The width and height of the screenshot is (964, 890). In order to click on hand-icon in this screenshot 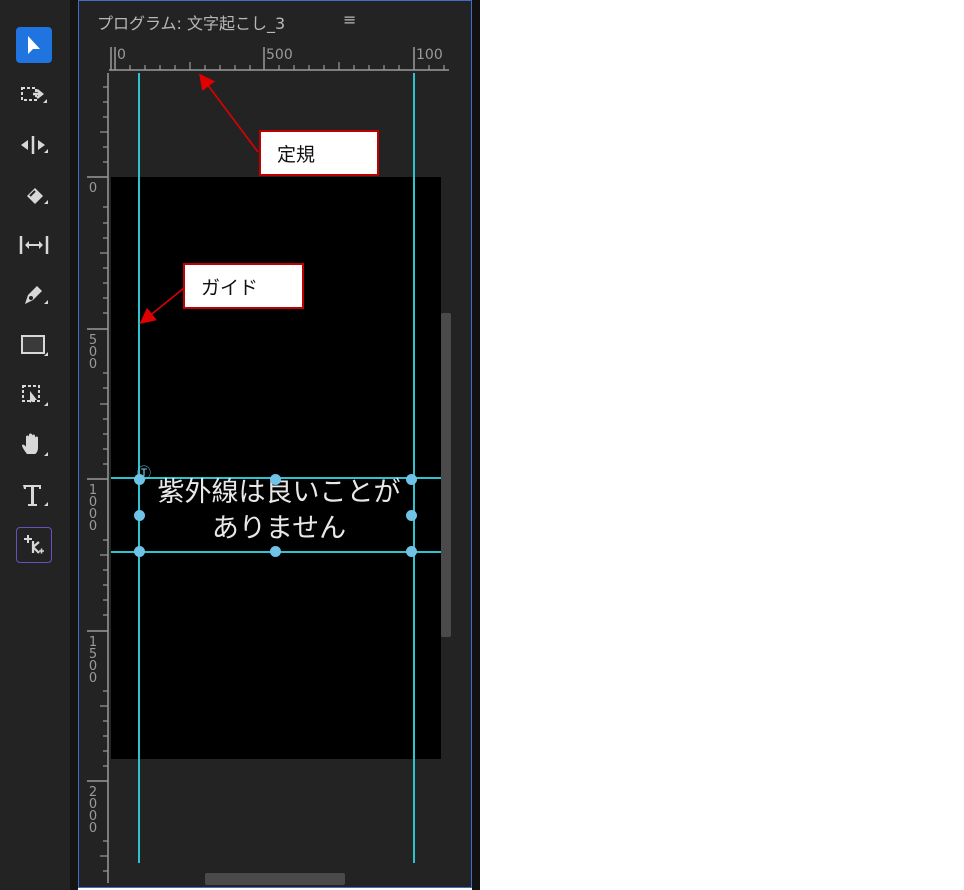, I will do `click(35, 444)`.